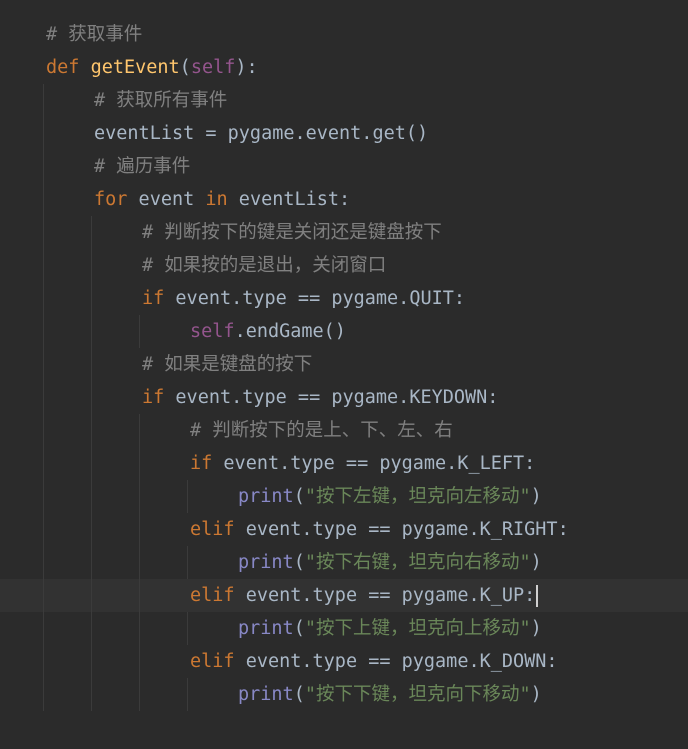 This screenshot has height=749, width=688. I want to click on token-default: eventList = pygame.event.get(), so click(261, 133).